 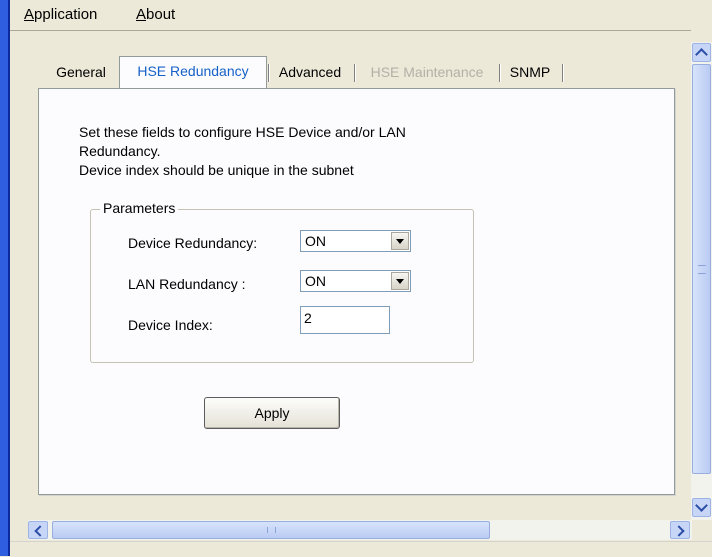 I want to click on device-index-label: Device Index:, so click(x=170, y=325).